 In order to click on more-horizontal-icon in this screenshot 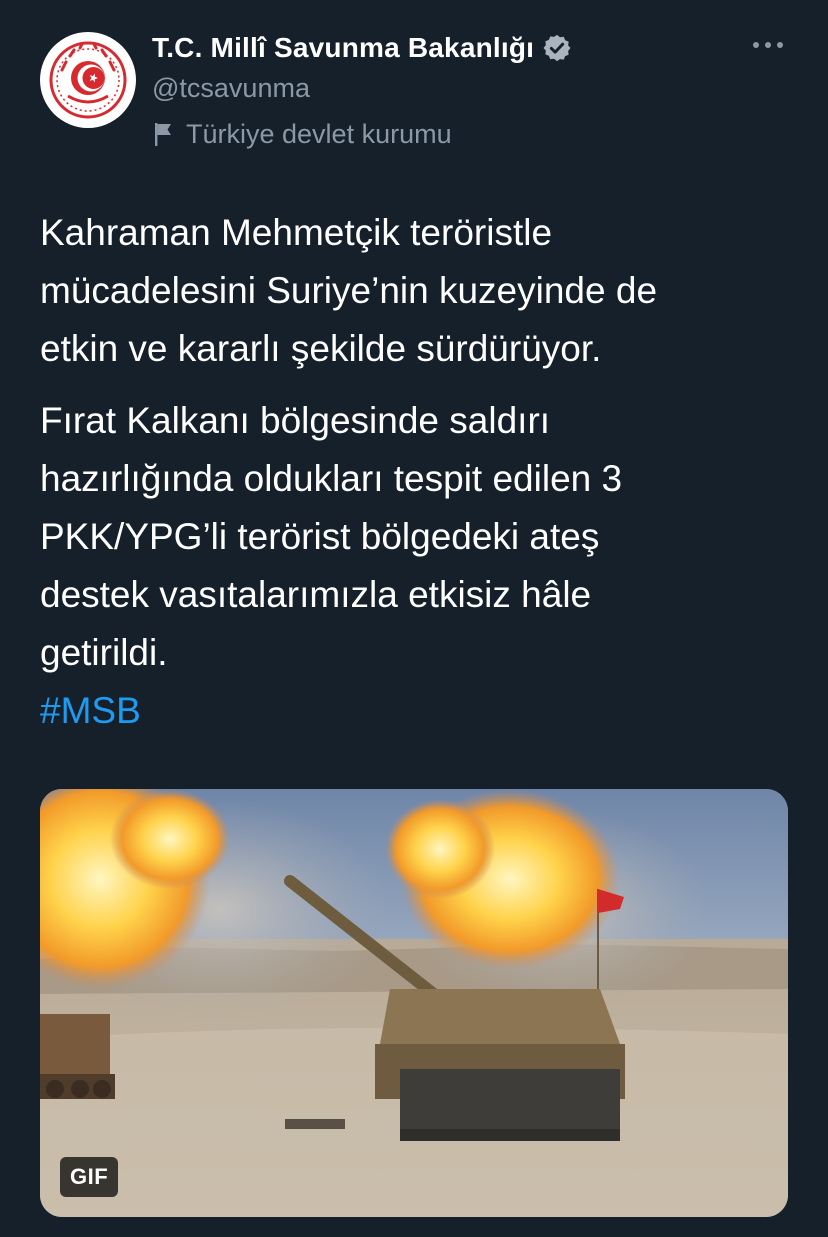, I will do `click(768, 45)`.